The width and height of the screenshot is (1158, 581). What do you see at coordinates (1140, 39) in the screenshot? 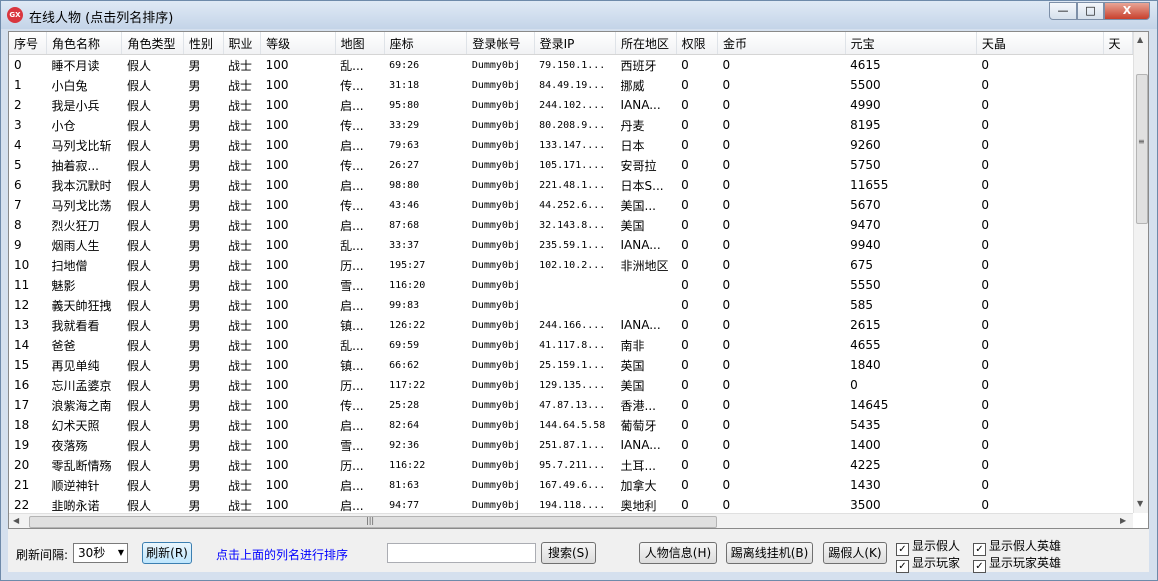
I see `scroll-up-arrow-icon: ▲` at bounding box center [1140, 39].